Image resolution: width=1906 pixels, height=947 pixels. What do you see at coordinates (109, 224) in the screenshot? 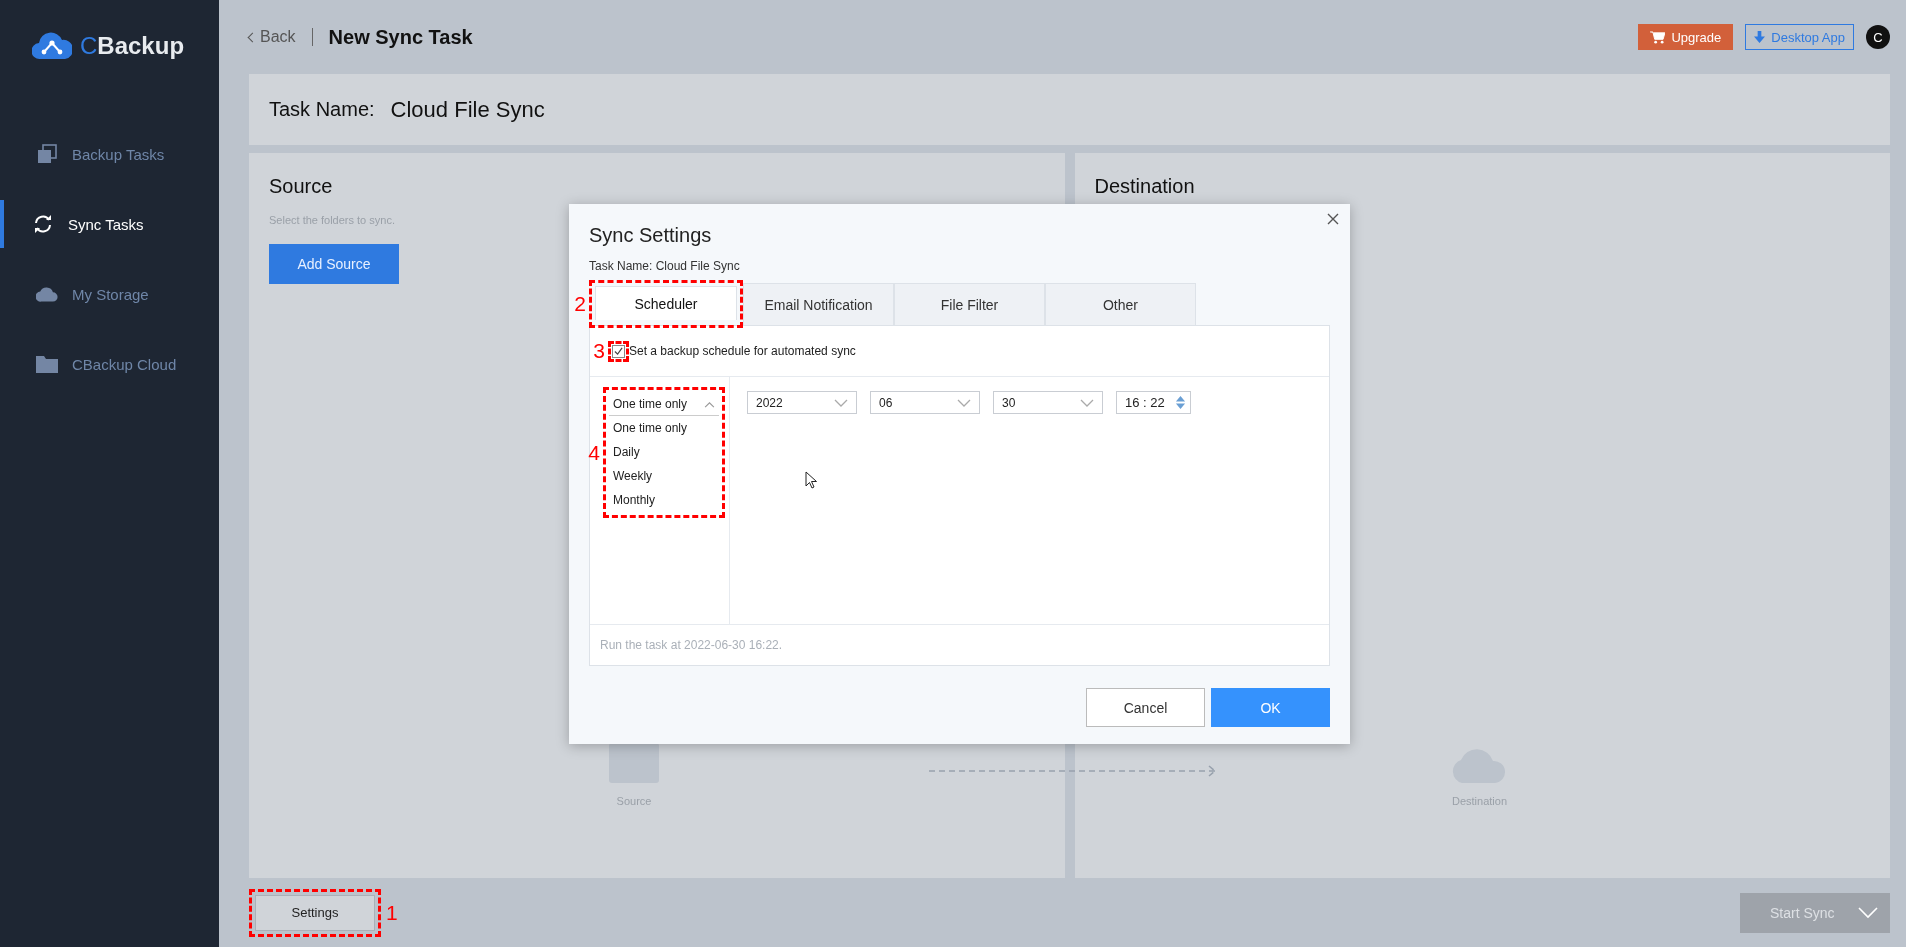
I see `sidebar-item: Sync Tasks` at bounding box center [109, 224].